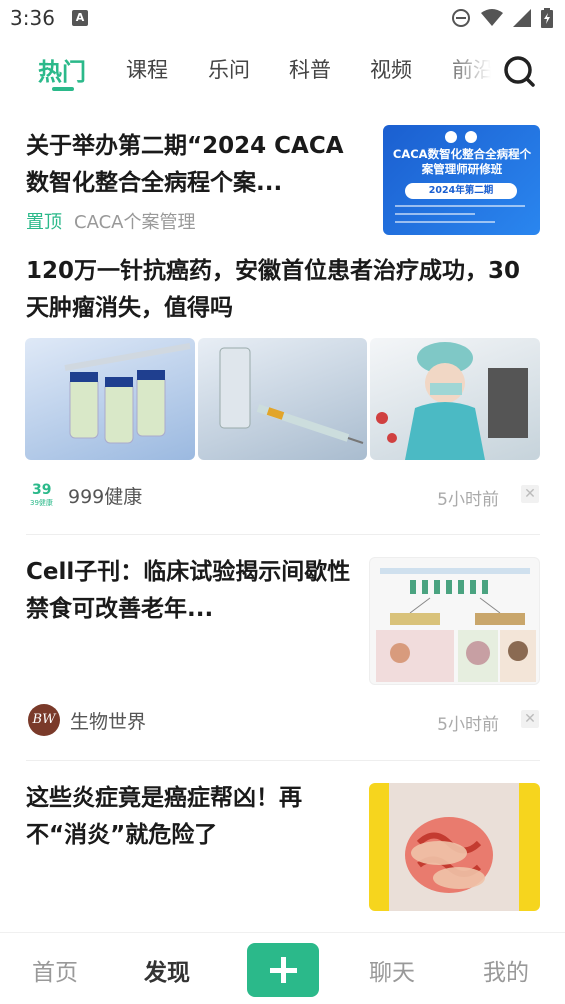 This screenshot has height=1004, width=565. I want to click on article-thumbnail: CACA数智化整合全病程个案管理师研修班 2024年第二期, so click(461, 180).